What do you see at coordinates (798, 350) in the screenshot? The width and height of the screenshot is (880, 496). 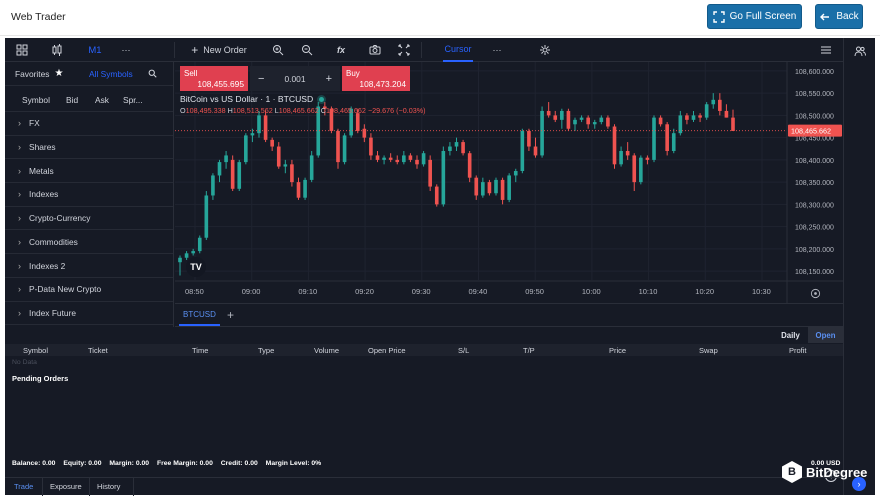 I see `col-profit: Profit` at bounding box center [798, 350].